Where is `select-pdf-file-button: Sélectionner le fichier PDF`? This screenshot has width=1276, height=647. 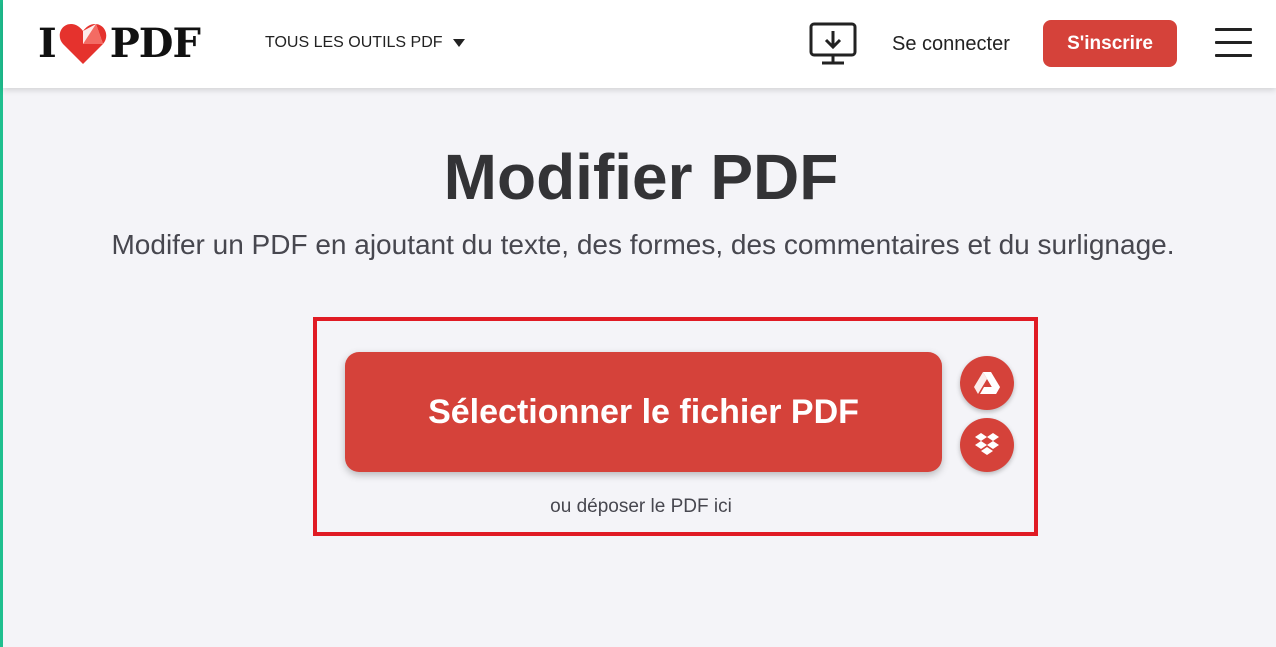
select-pdf-file-button: Sélectionner le fichier PDF is located at coordinates (643, 412).